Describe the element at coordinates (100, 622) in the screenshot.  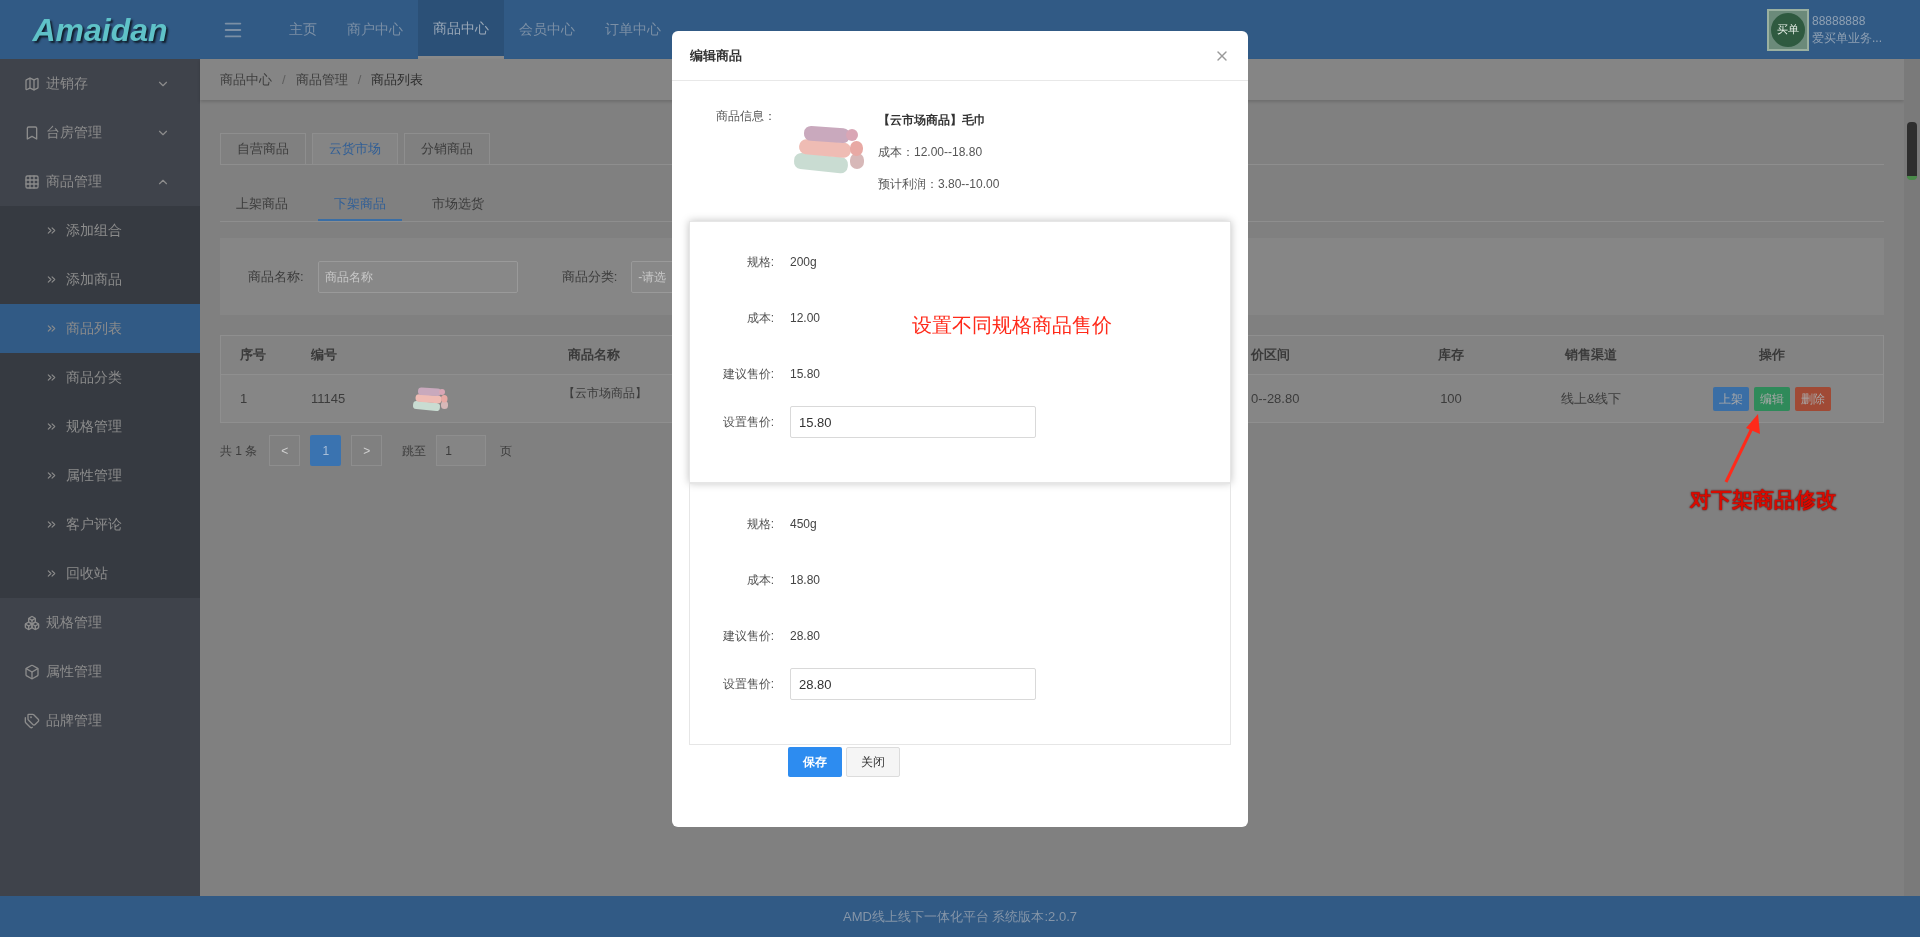
I see `sidebar-item: 规格管理` at that location.